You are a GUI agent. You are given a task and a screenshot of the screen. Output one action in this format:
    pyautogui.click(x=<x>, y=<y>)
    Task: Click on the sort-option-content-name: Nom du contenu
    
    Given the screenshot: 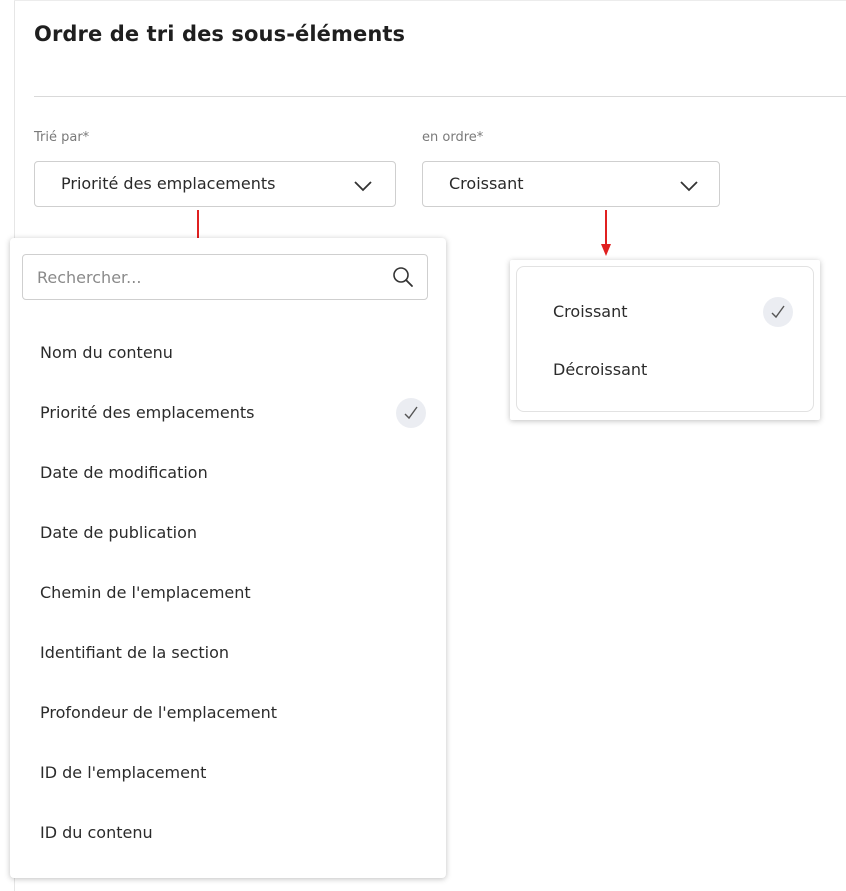 What is the action you would take?
    pyautogui.click(x=228, y=354)
    